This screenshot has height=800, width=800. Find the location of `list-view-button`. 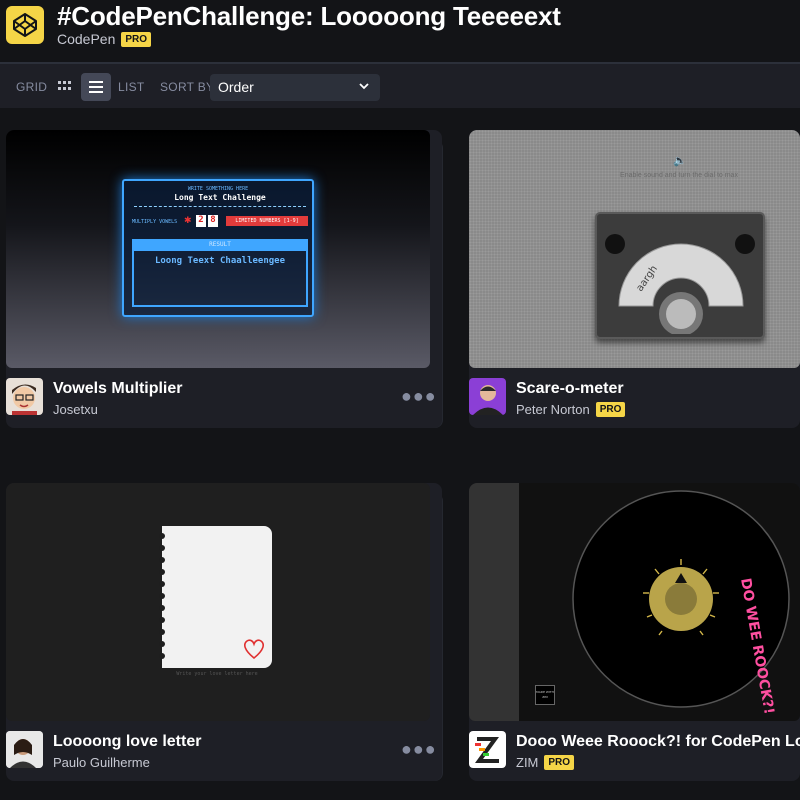

list-view-button is located at coordinates (96, 87).